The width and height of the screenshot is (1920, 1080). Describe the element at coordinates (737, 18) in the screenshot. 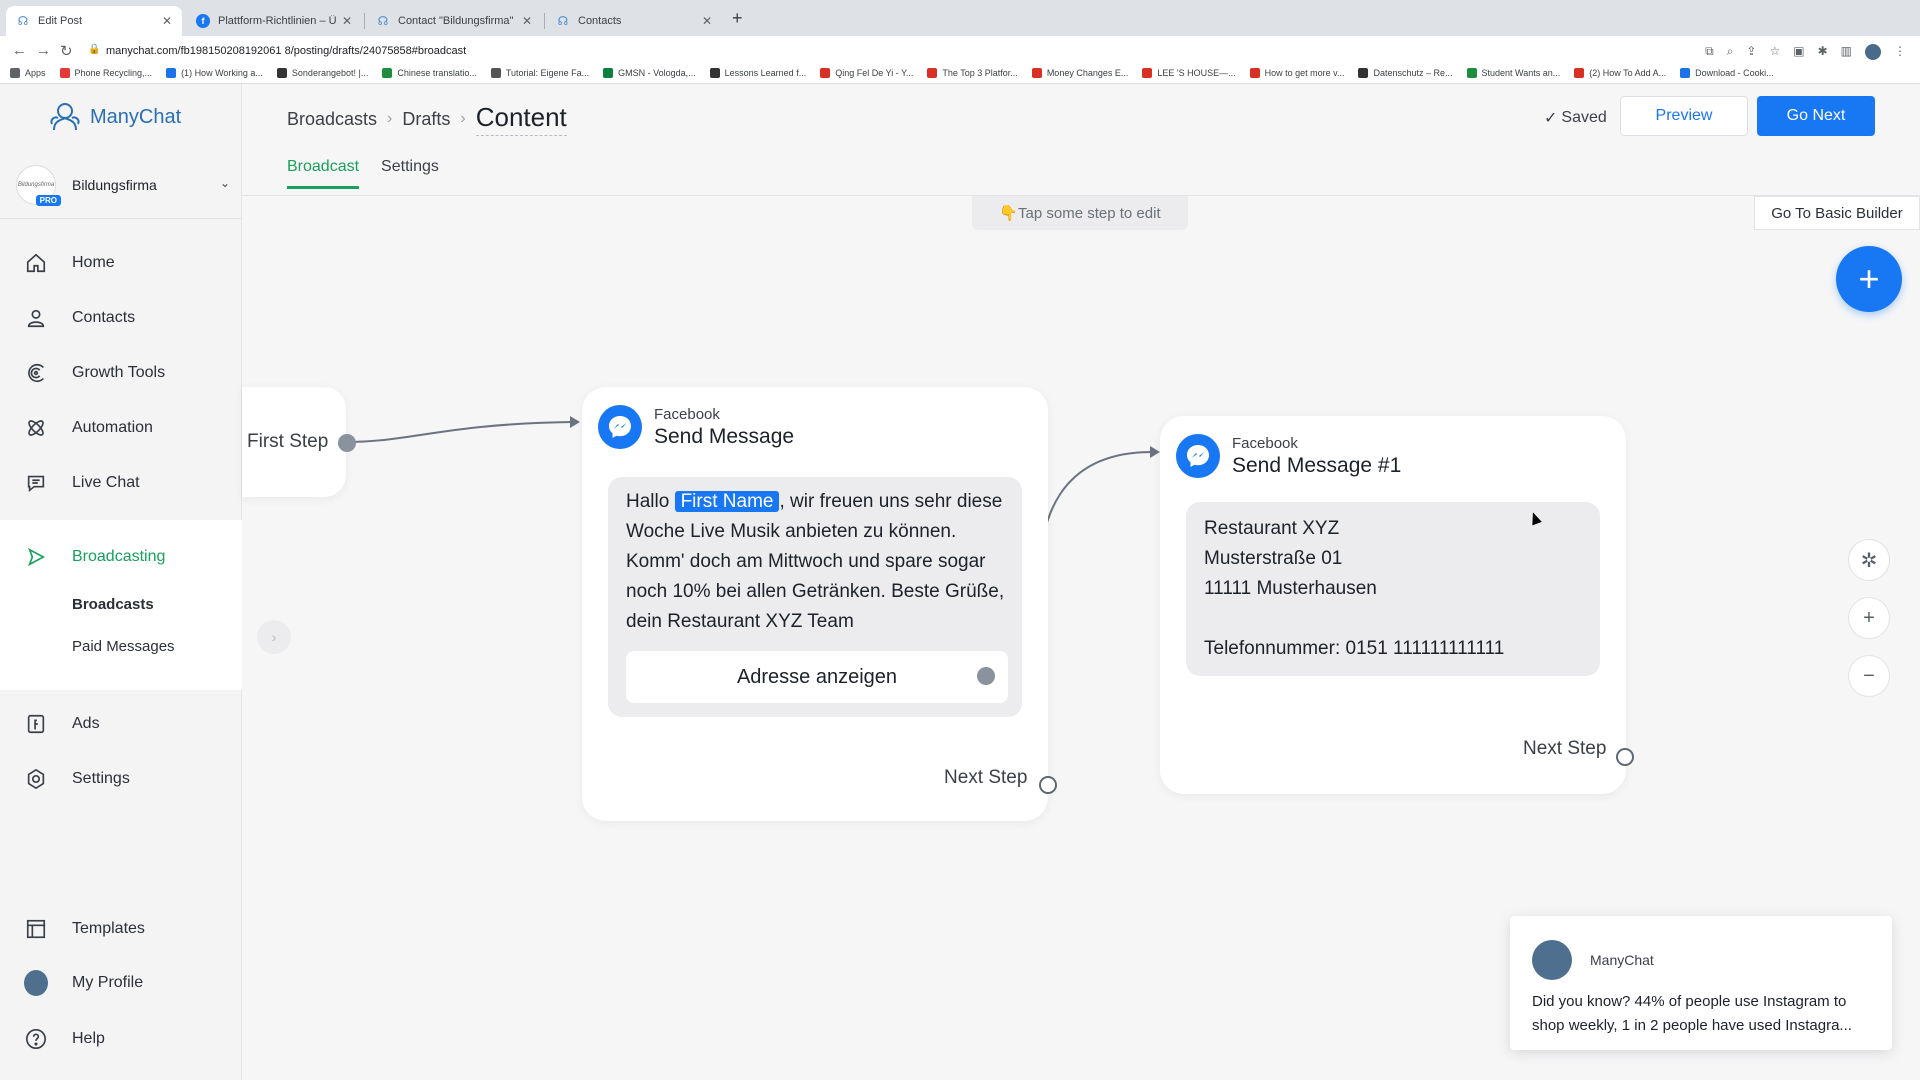

I see `new-tab-icon: +` at that location.